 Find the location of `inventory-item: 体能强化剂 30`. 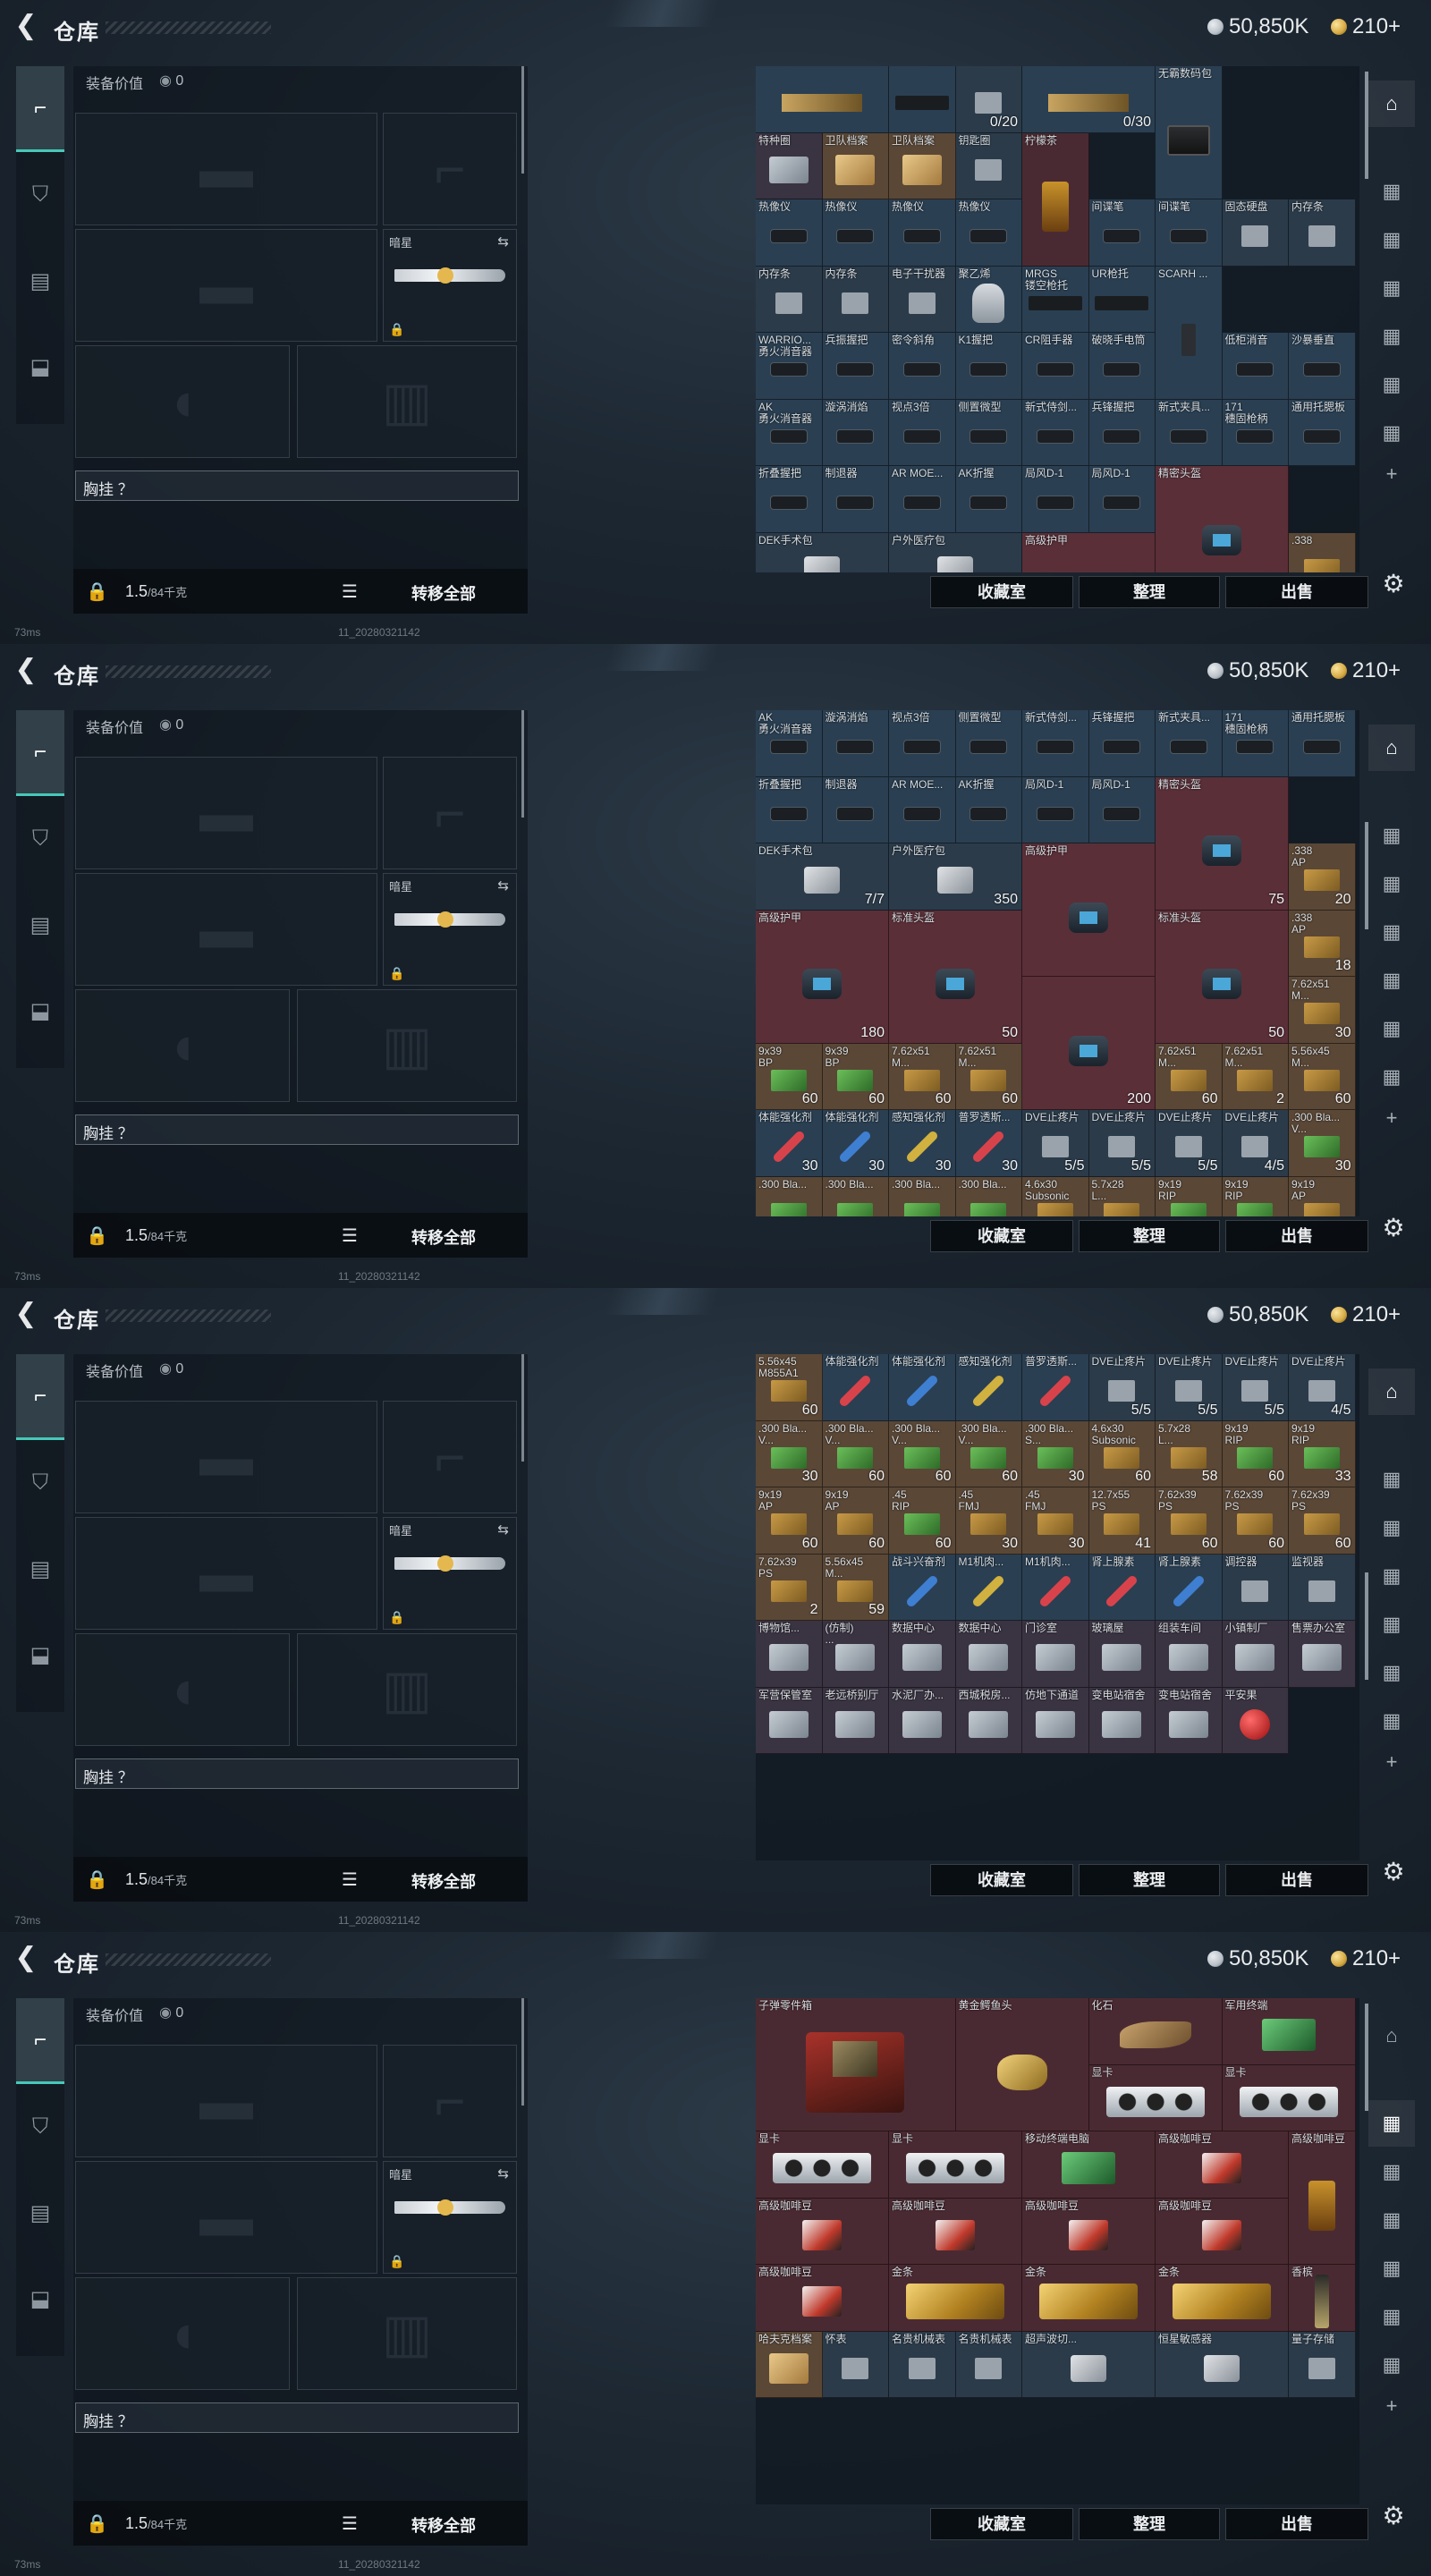

inventory-item: 体能强化剂 30 is located at coordinates (790, 1143).